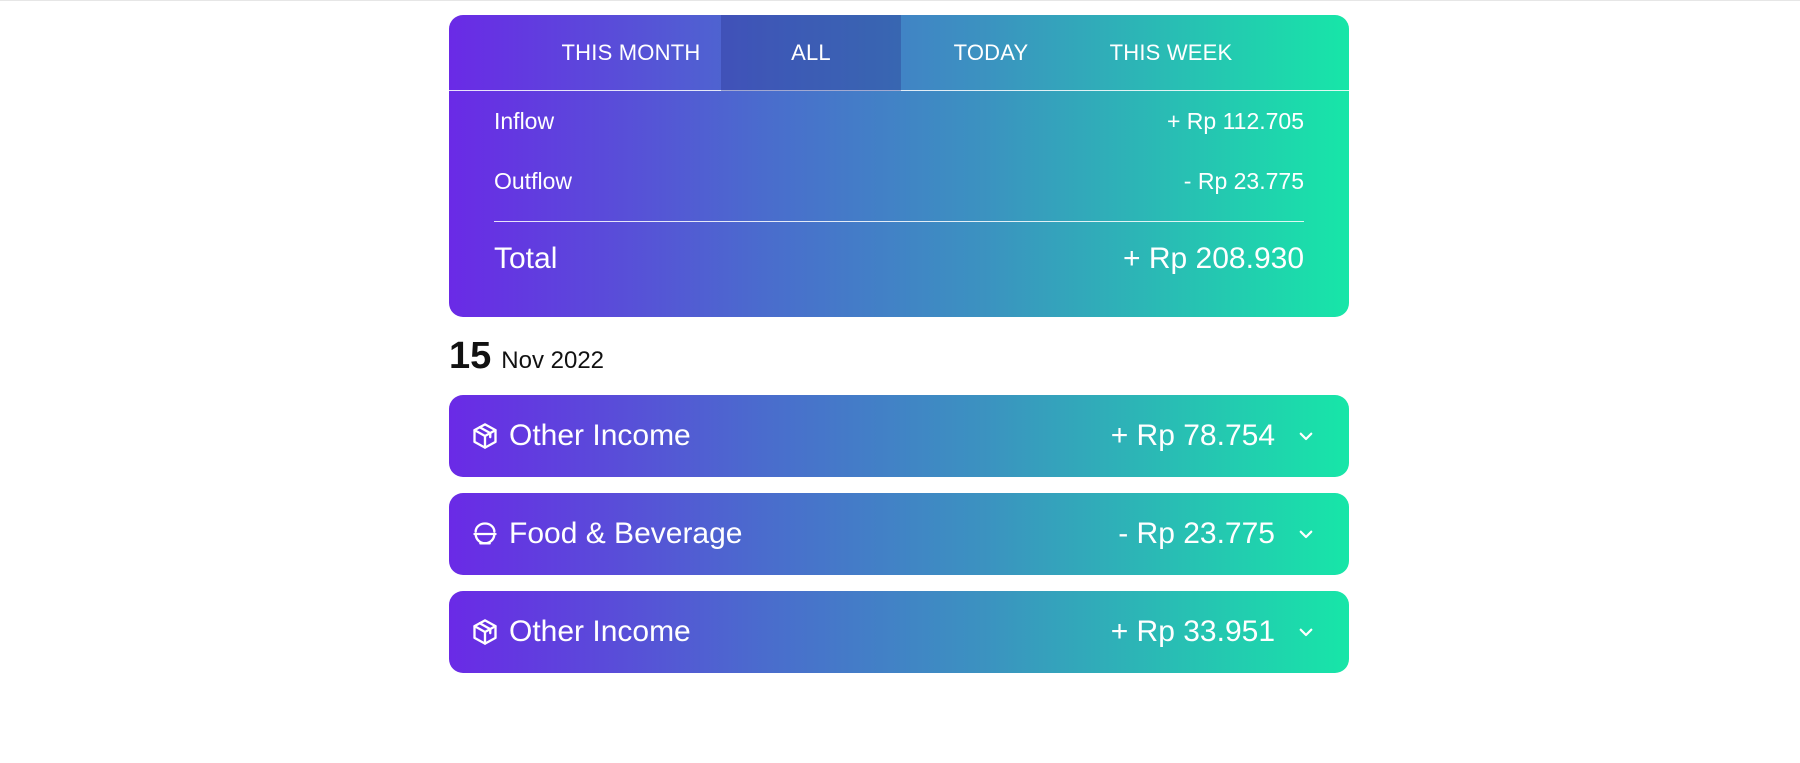  I want to click on inflow-value: + Rp 112.705, so click(1235, 120).